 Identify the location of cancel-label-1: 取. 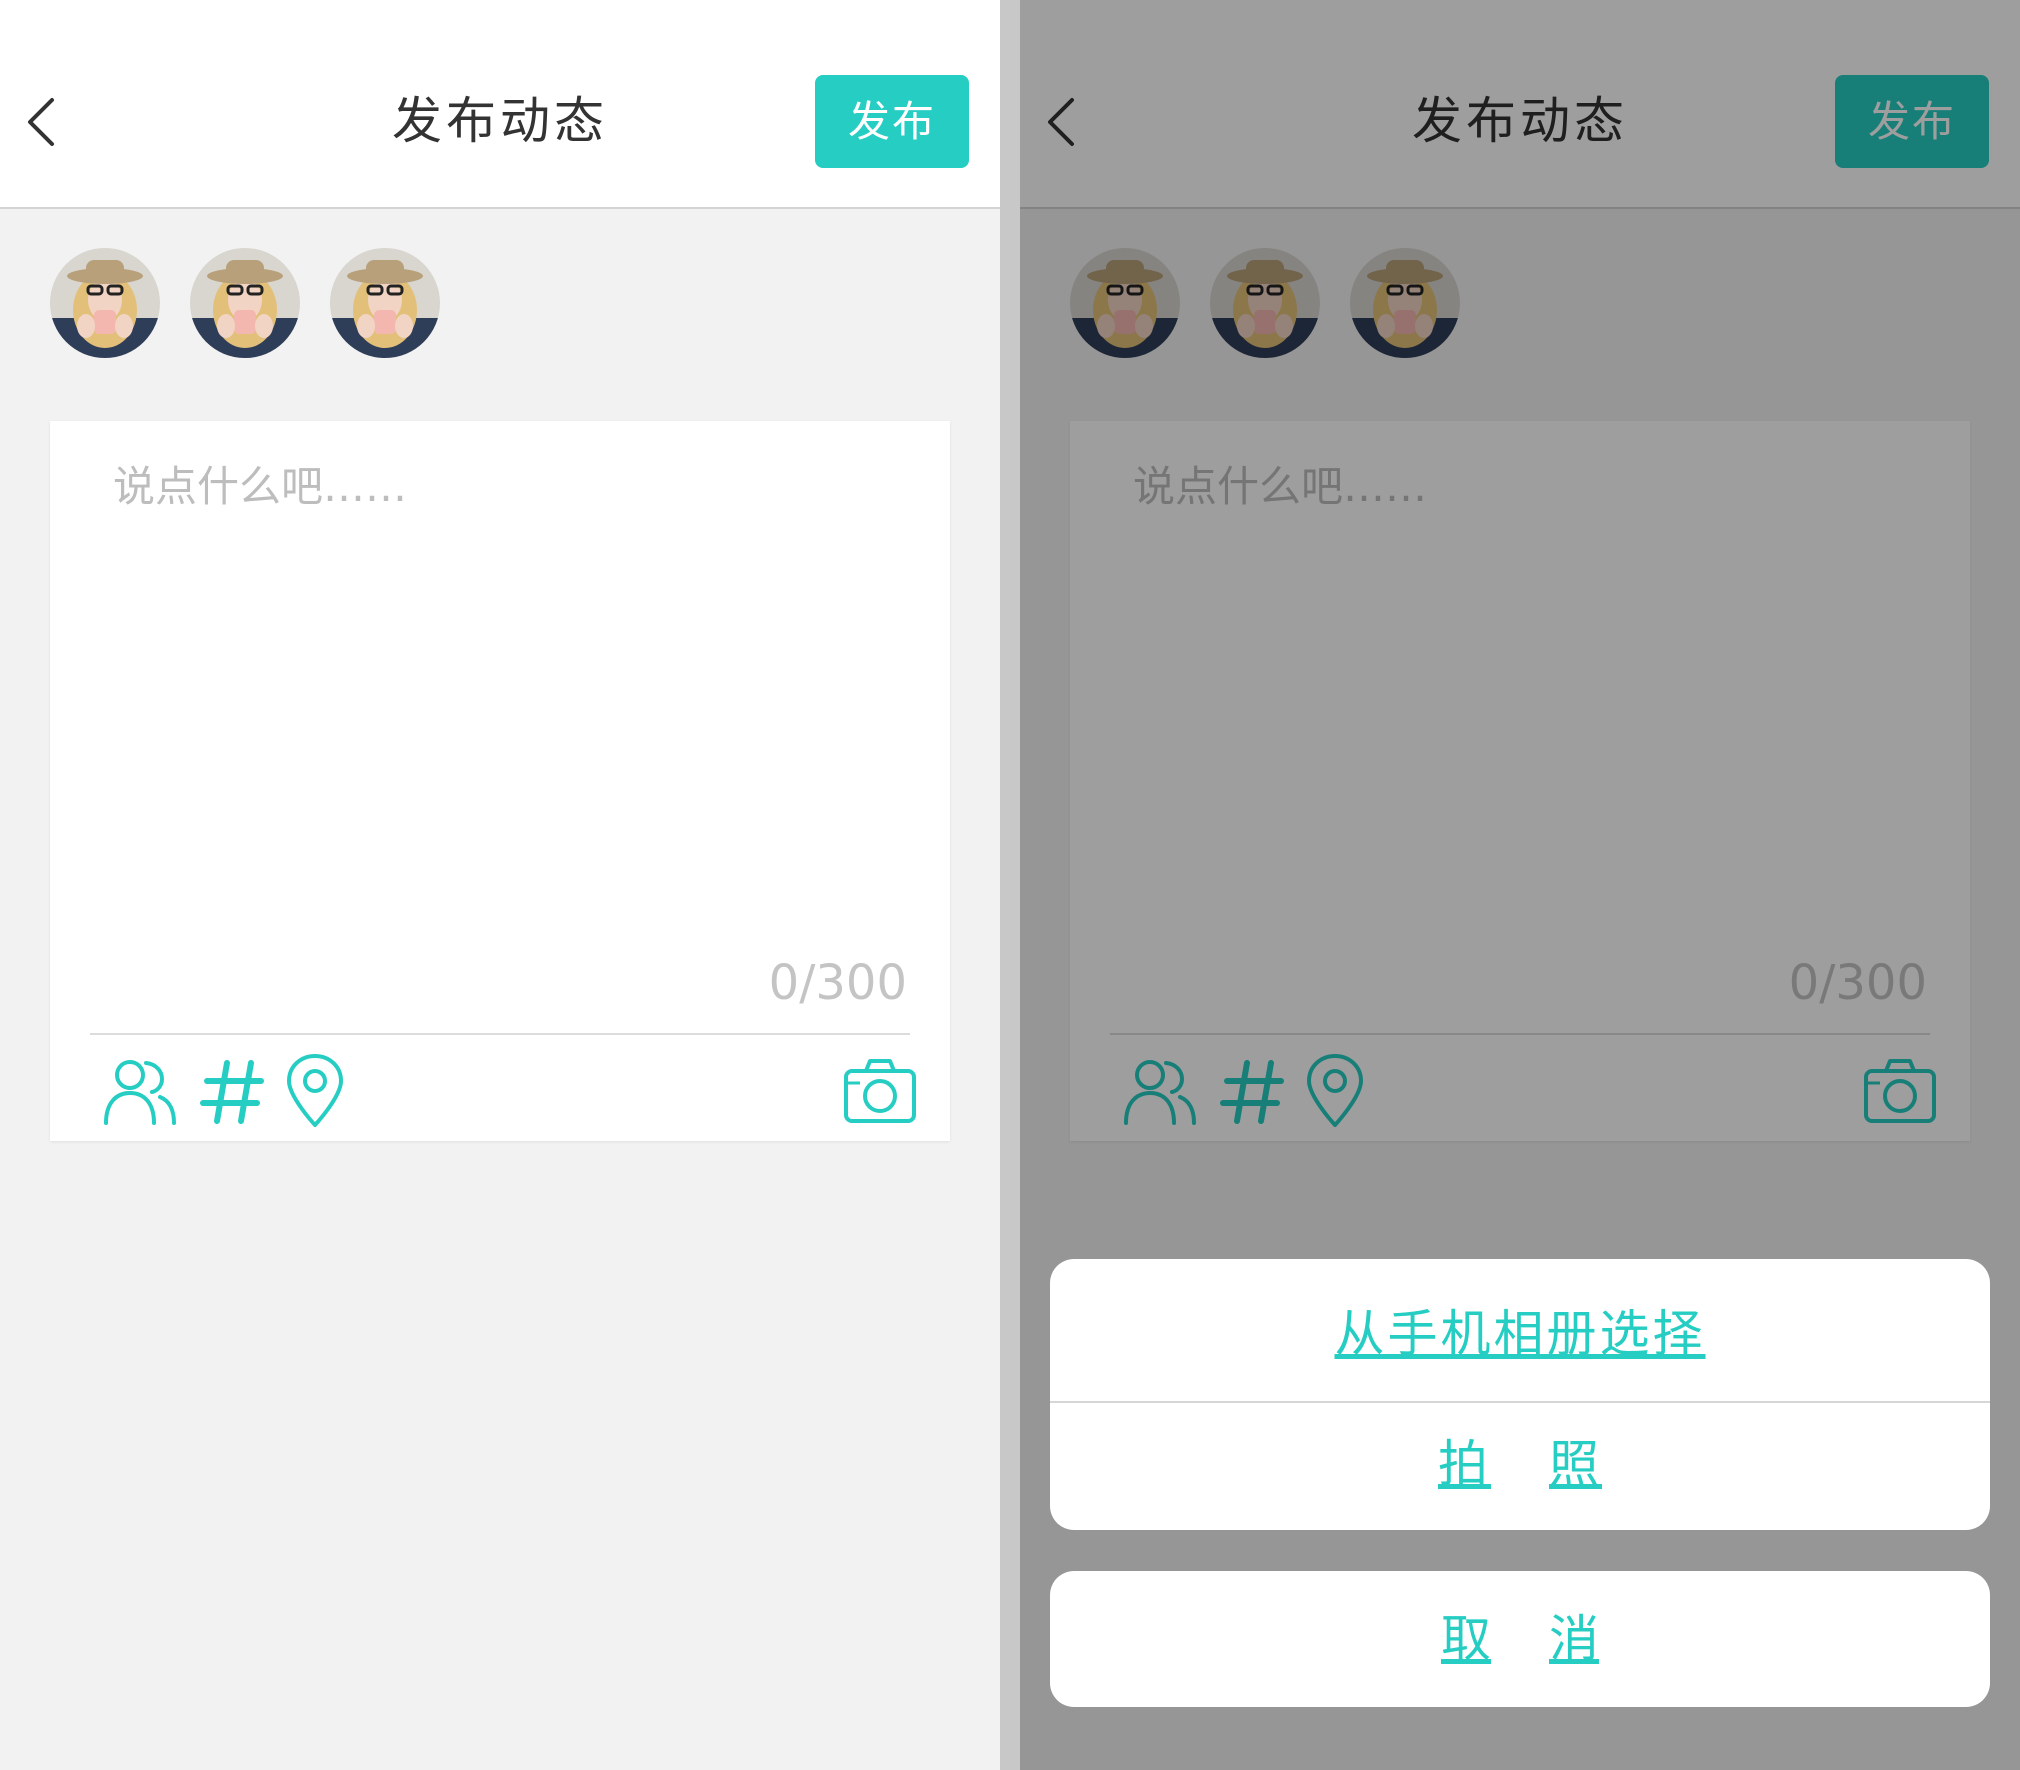
(1466, 1639).